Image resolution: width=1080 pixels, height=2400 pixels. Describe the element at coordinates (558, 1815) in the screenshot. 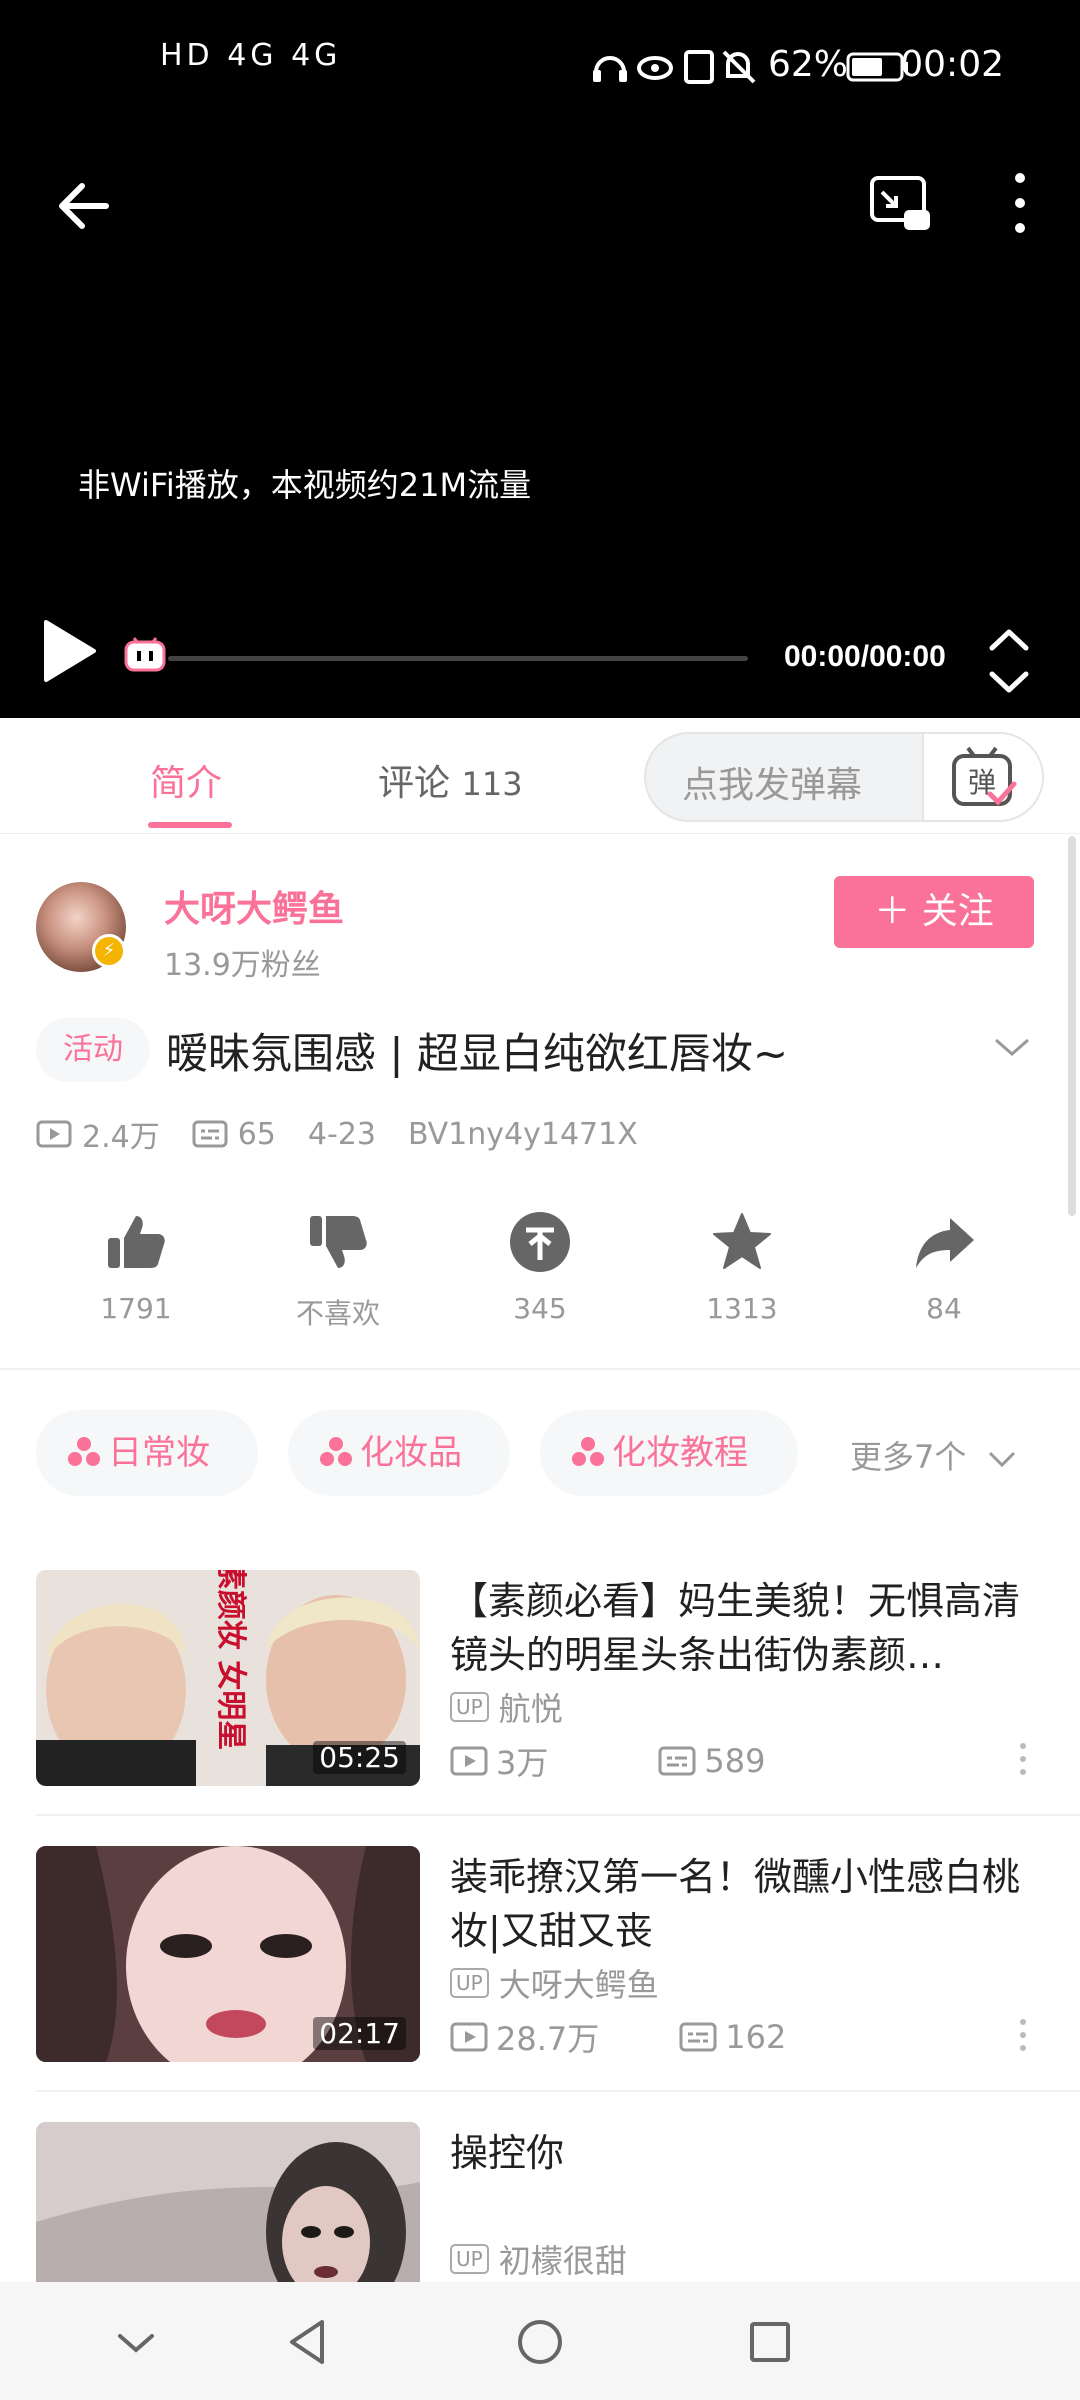

I see `list-divider` at that location.